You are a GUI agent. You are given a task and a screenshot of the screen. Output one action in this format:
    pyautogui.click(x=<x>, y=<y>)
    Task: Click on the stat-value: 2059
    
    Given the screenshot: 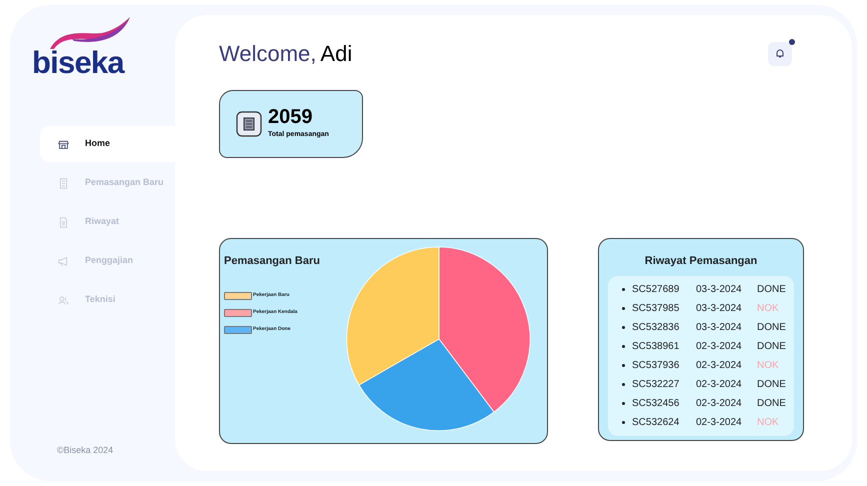 What is the action you would take?
    pyautogui.click(x=291, y=117)
    